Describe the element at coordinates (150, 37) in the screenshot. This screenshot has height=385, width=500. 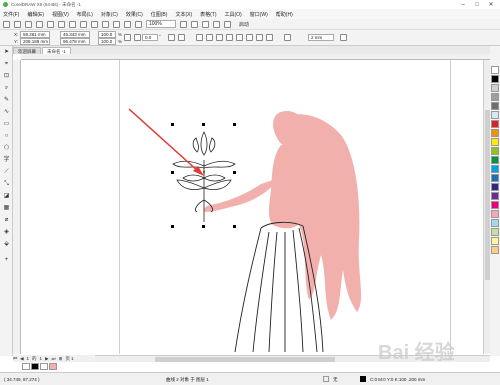
I see `rotation-field: 0.0` at that location.